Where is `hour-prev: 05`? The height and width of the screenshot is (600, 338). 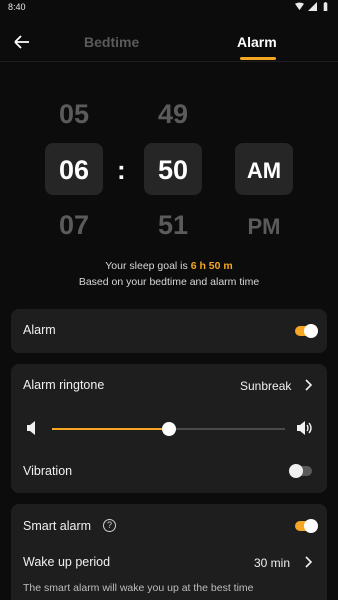 hour-prev: 05 is located at coordinates (74, 114).